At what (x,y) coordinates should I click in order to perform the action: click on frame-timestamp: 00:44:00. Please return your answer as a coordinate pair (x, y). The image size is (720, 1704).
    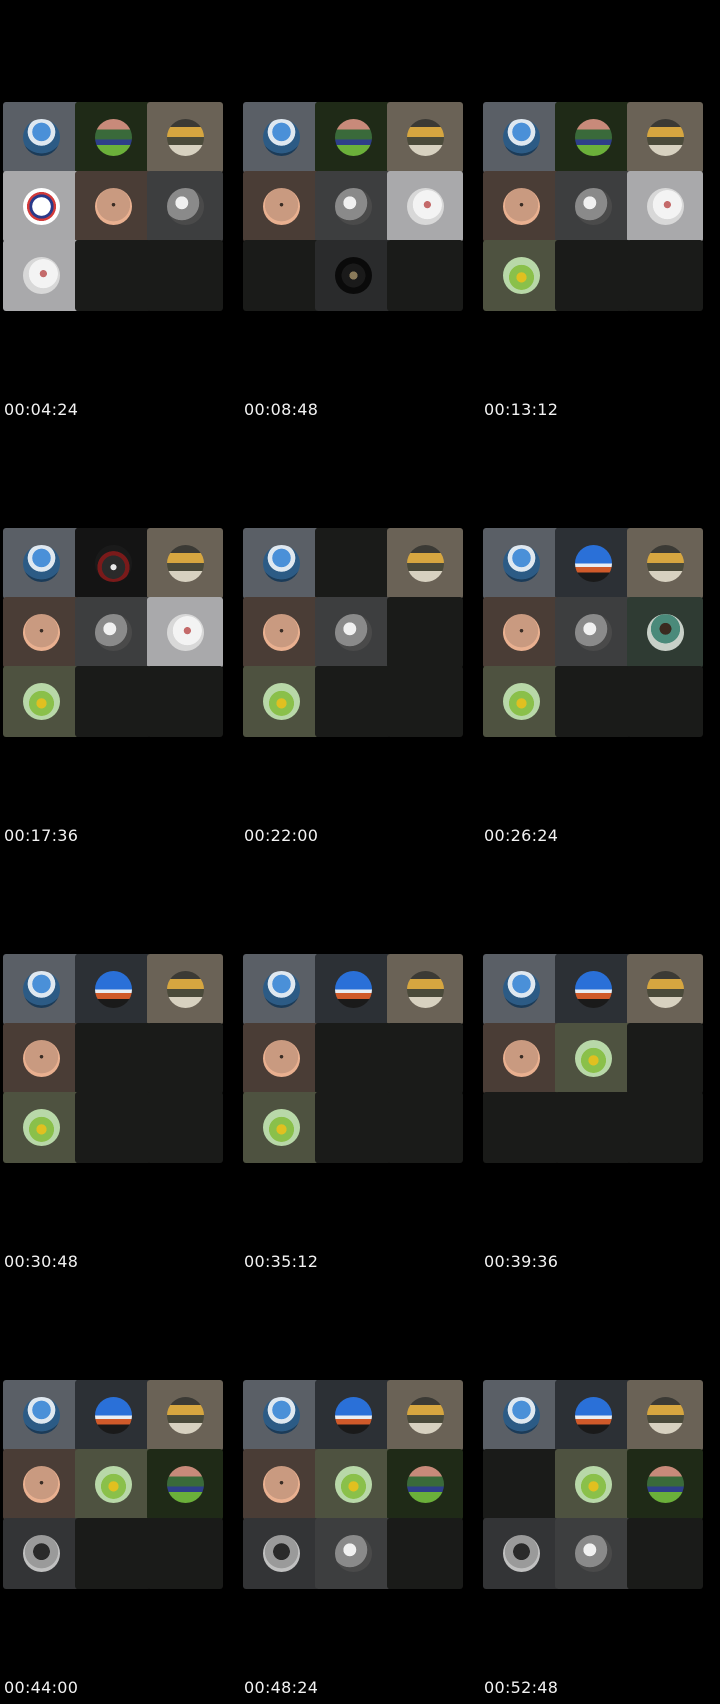
    Looking at the image, I should click on (41, 1687).